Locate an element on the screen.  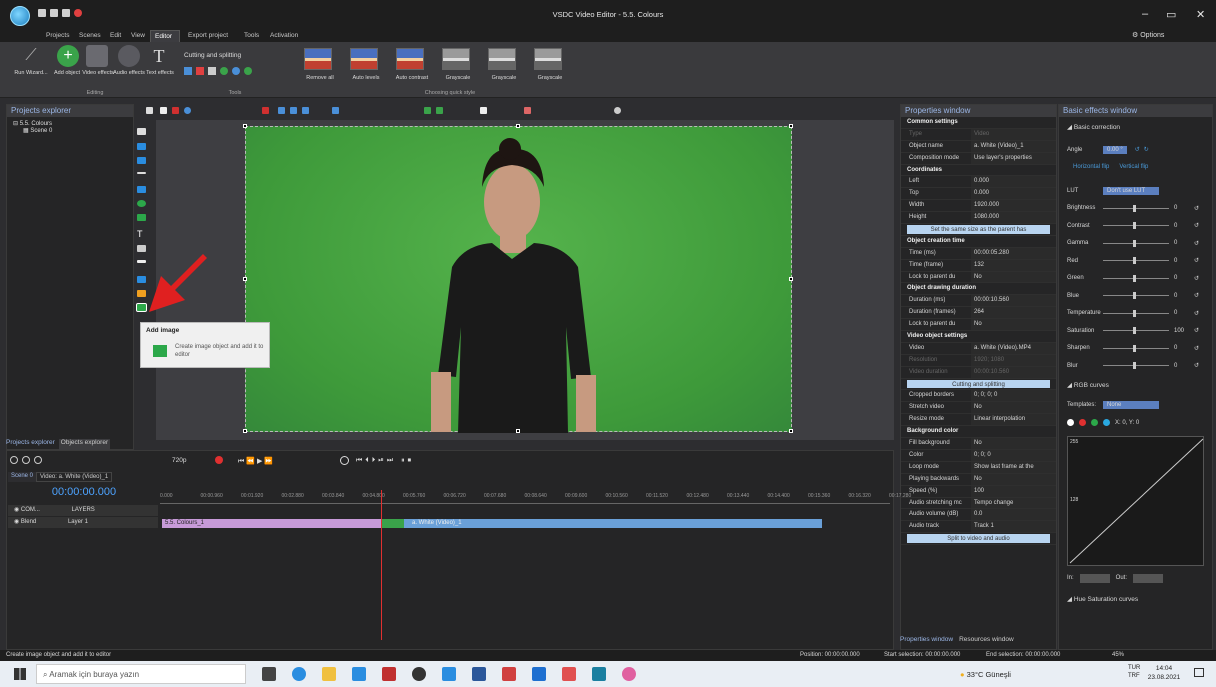
zoom-icon is located at coordinates (617, 110).